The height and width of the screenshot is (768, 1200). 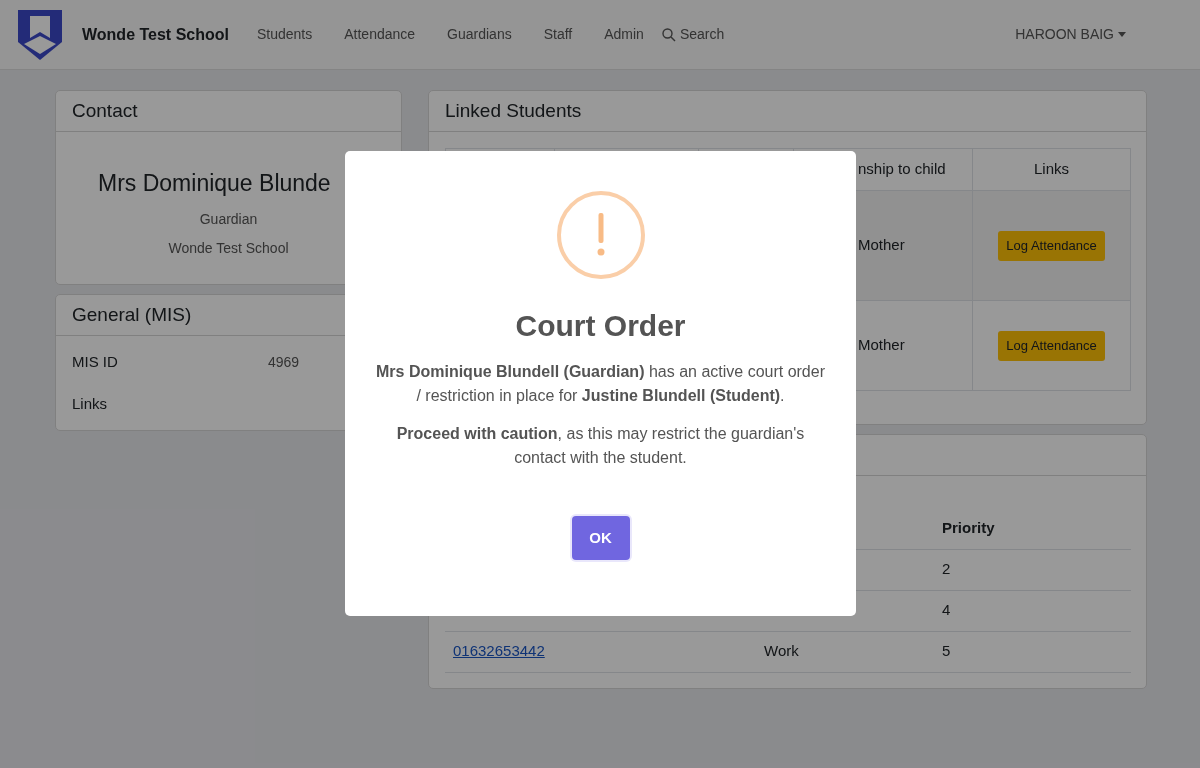 I want to click on guardian-name: Mrs Dominique Blunde, so click(x=214, y=183).